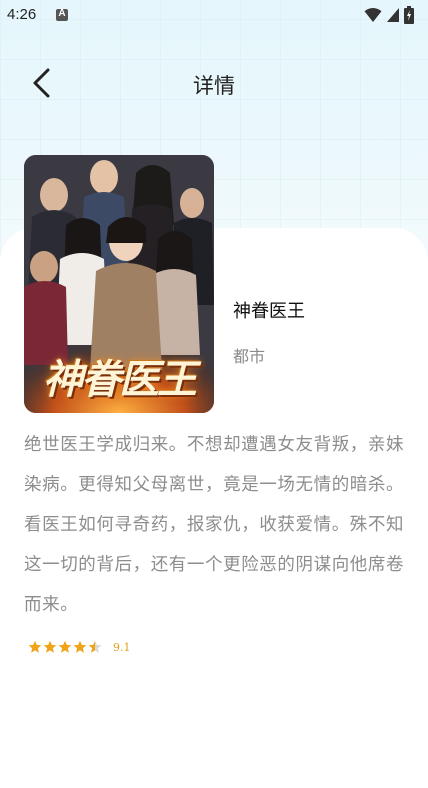 This screenshot has width=428, height=788. Describe the element at coordinates (269, 311) in the screenshot. I see `drama-name: 神眷医王` at that location.